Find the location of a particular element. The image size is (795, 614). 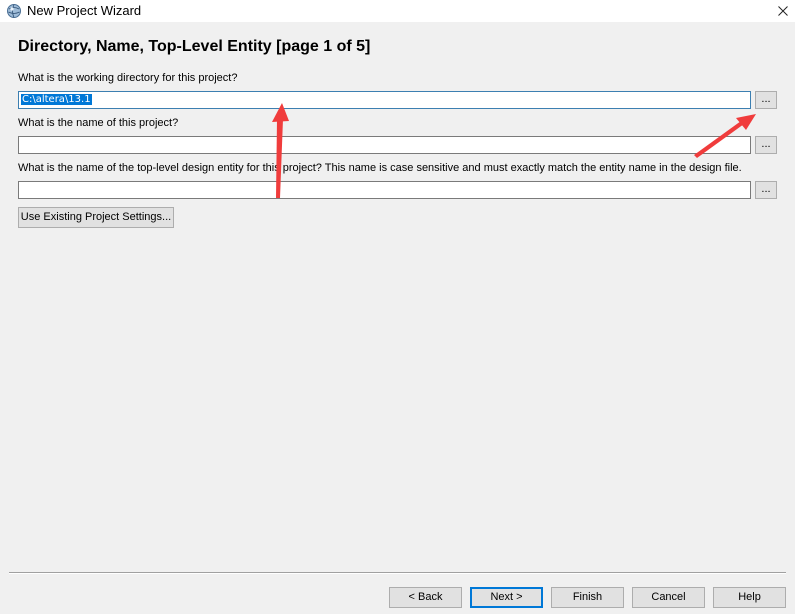

annotation-arrow-up-icon is located at coordinates (280, 150).